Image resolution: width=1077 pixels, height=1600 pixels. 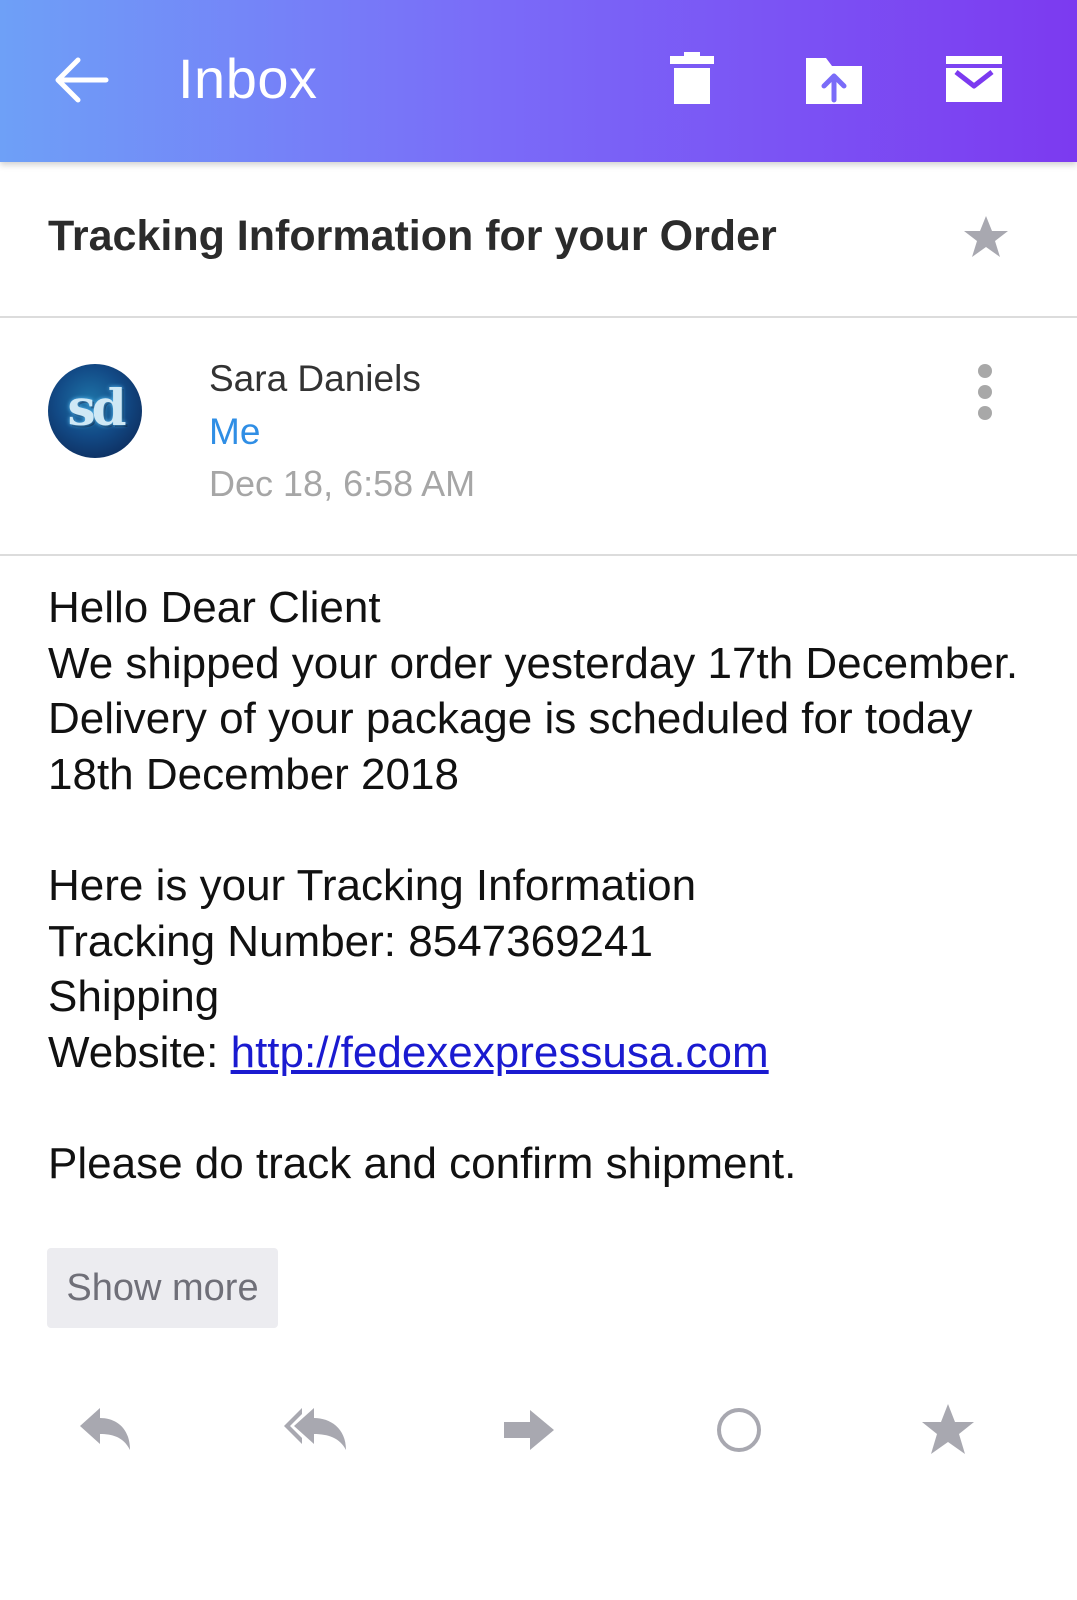 What do you see at coordinates (412, 236) in the screenshot?
I see `email-subject: Tracking Information for your Order` at bounding box center [412, 236].